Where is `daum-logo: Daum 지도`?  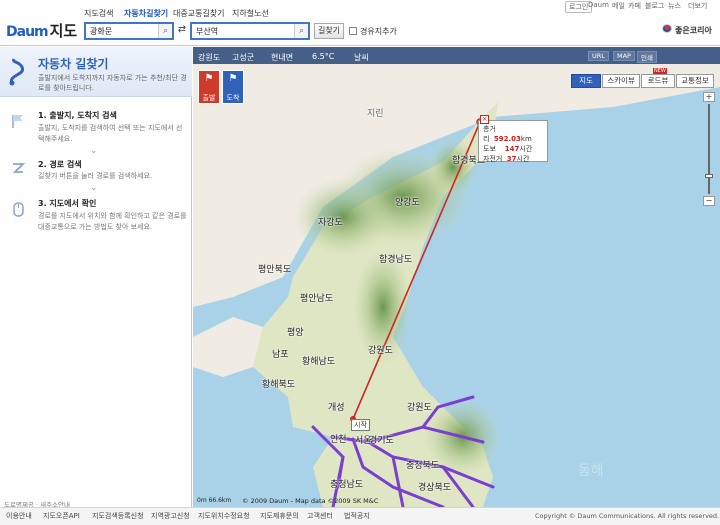
daum-logo: Daum 지도 is located at coordinates (41, 30).